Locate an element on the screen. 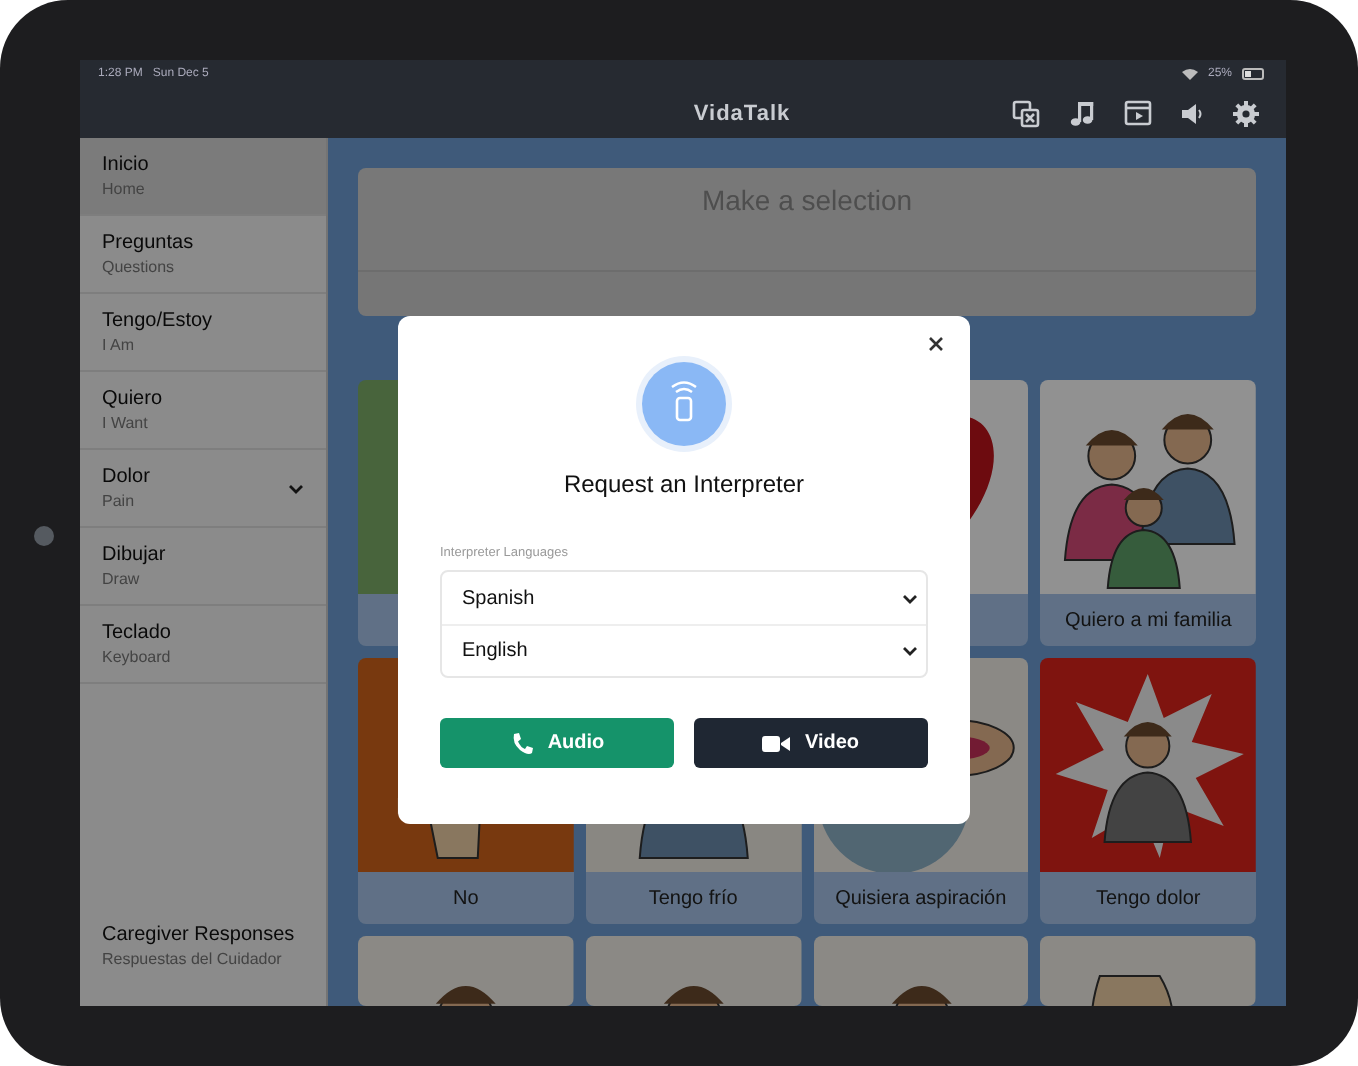 The height and width of the screenshot is (1066, 1358). video-clip-icon is located at coordinates (1138, 113).